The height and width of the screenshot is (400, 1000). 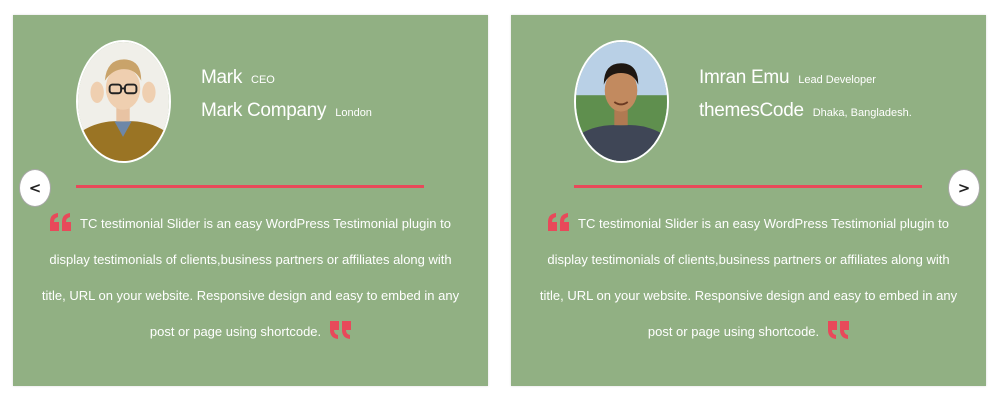 I want to click on author-role: Lead Developer, so click(x=837, y=80).